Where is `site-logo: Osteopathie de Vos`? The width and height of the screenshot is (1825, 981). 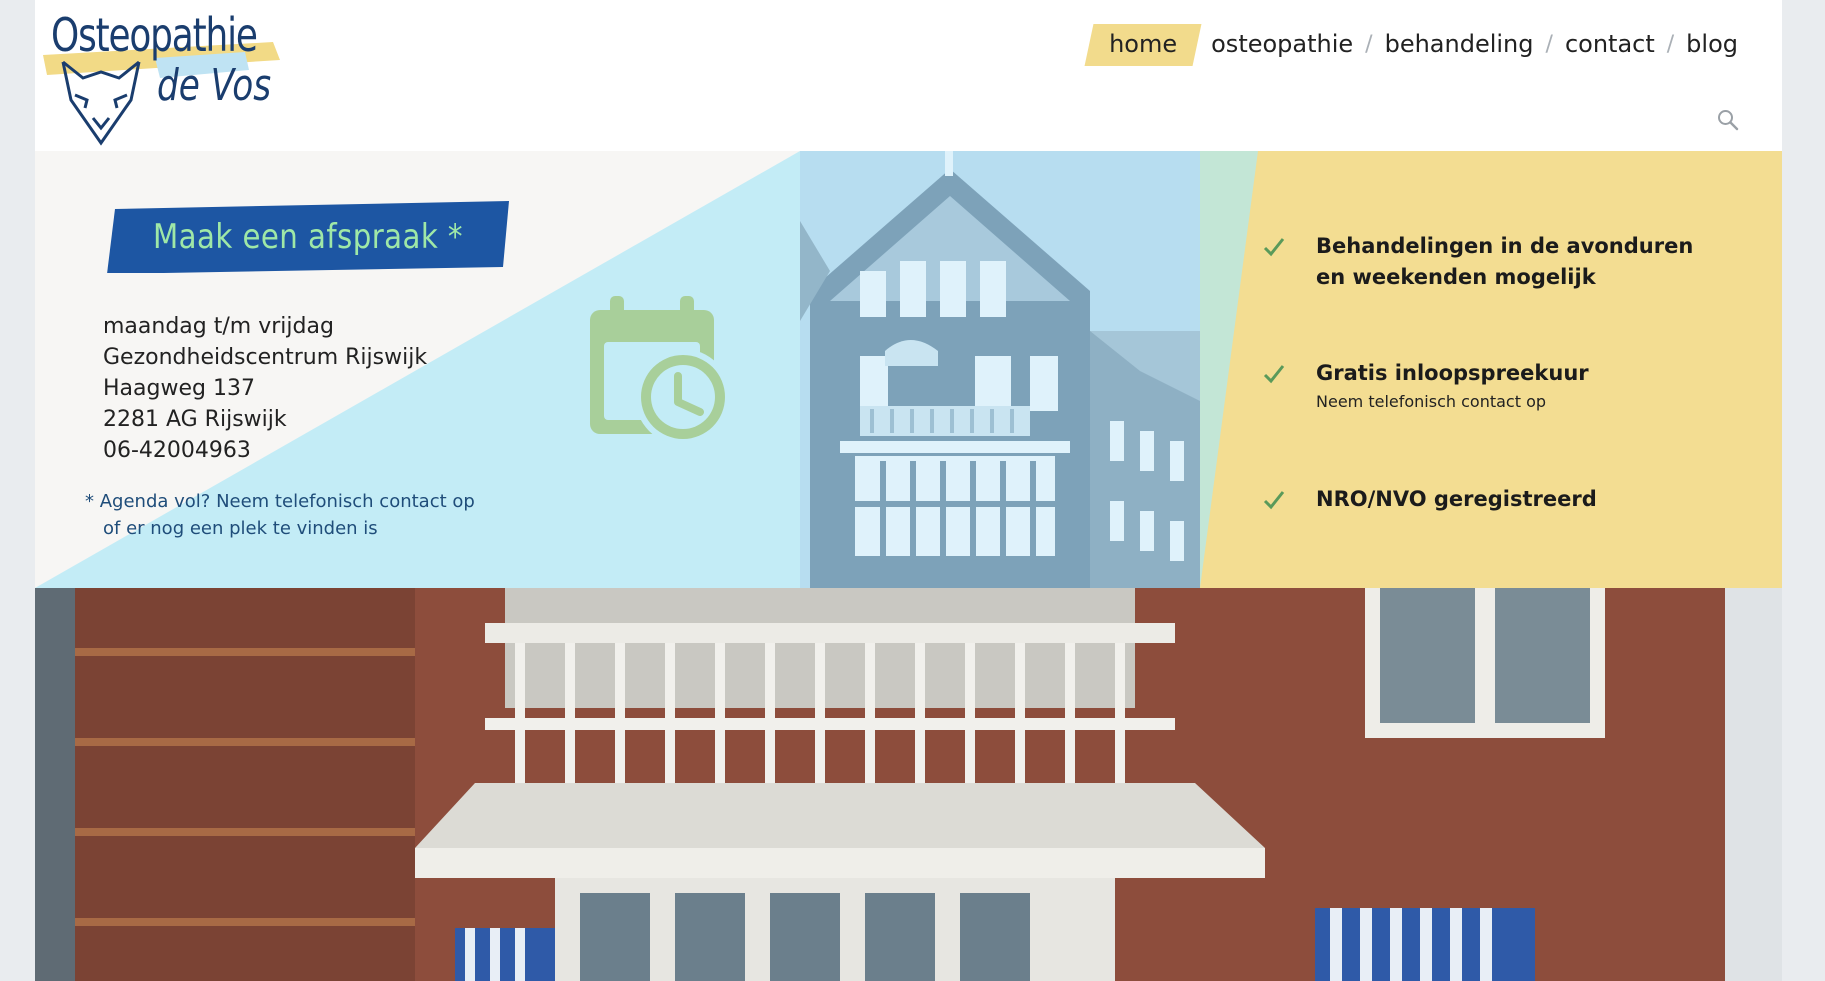 site-logo: Osteopathie de Vos is located at coordinates (175, 75).